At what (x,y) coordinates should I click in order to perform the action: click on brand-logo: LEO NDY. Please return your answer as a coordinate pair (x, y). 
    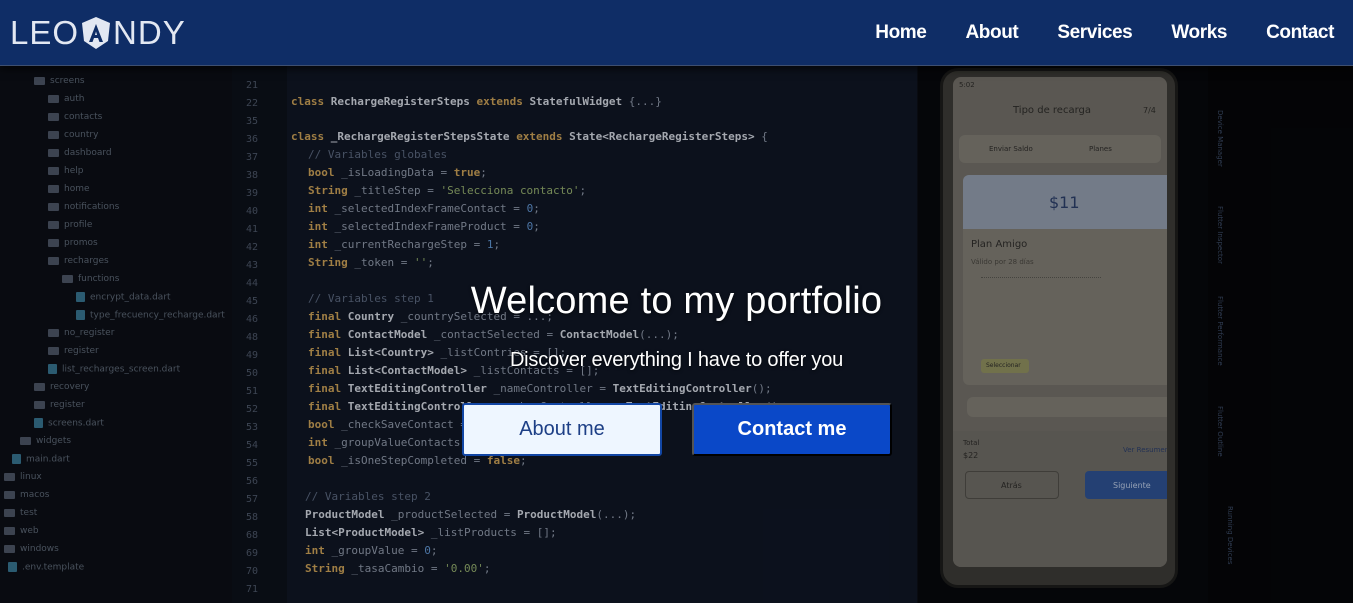
    Looking at the image, I should click on (98, 33).